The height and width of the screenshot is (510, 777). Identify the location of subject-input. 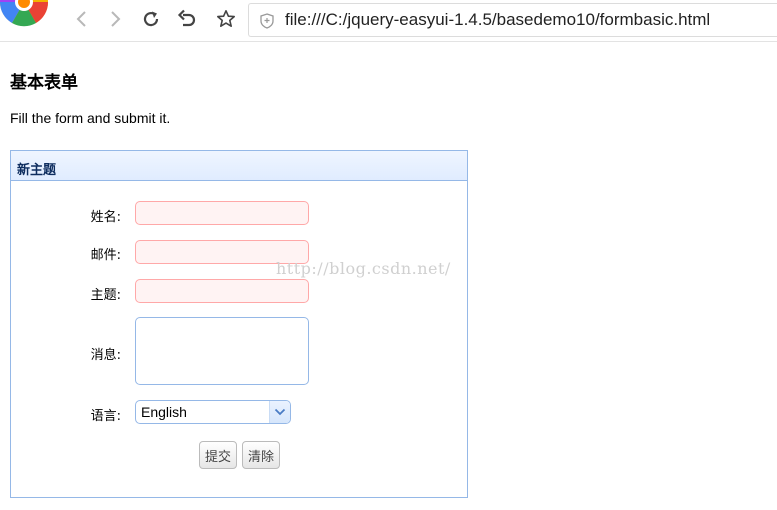
(222, 291).